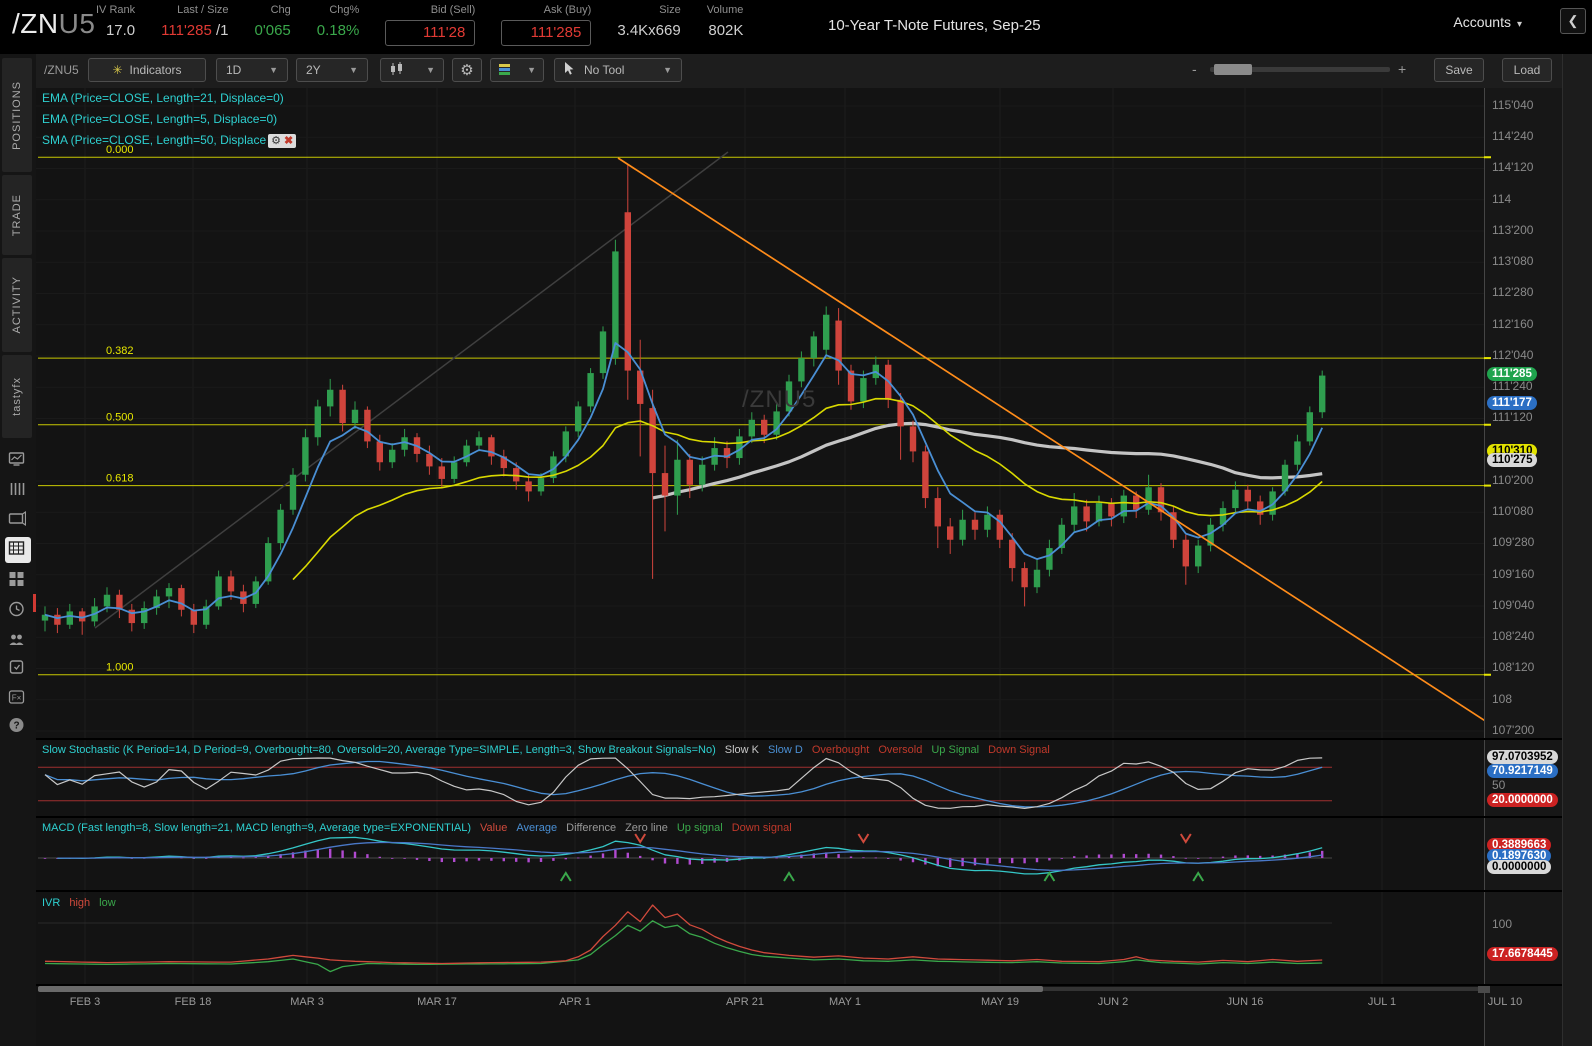  What do you see at coordinates (120, 418) in the screenshot?
I see `fib-level-label: 0.500` at bounding box center [120, 418].